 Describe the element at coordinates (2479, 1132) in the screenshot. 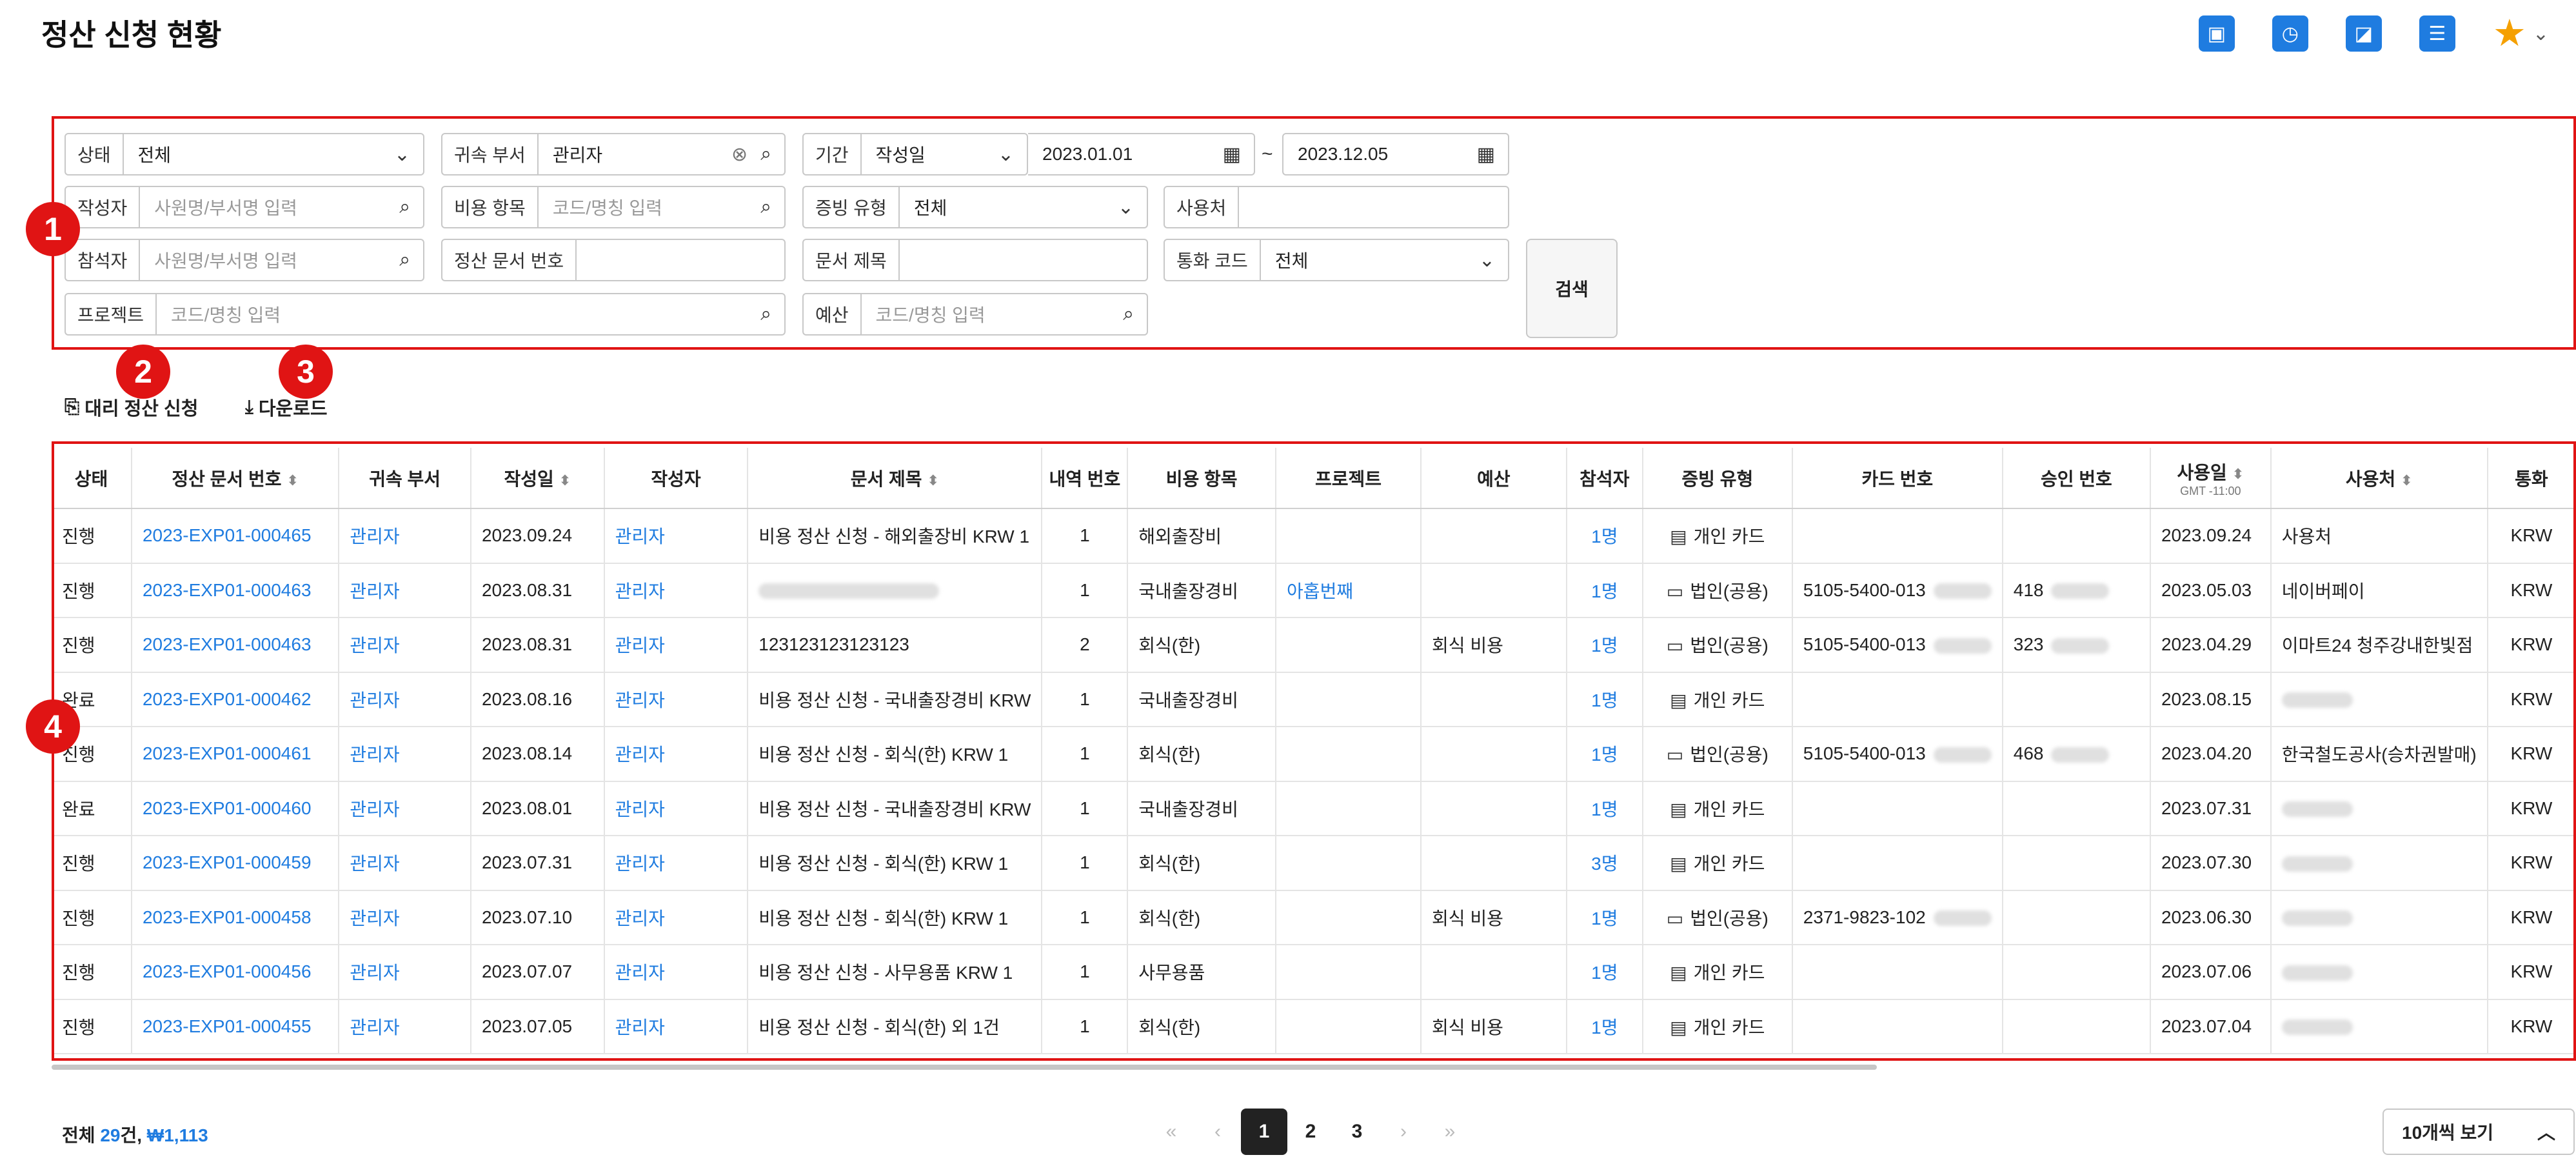

I see `page-size-select: 10개씩 보기 ︿` at that location.